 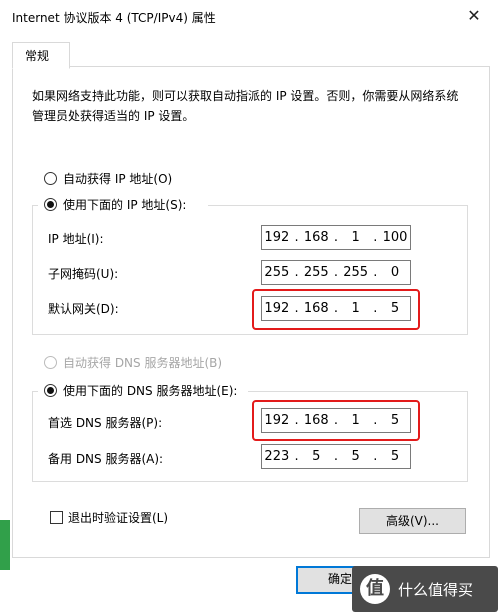 I want to click on subnet-mask-label: 子网掩码(U):, so click(x=83, y=274).